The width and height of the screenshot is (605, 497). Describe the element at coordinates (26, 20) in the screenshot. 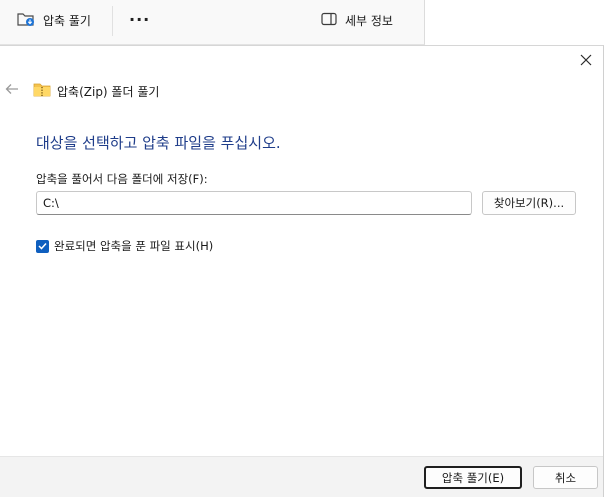

I see `folder-extract-icon` at that location.